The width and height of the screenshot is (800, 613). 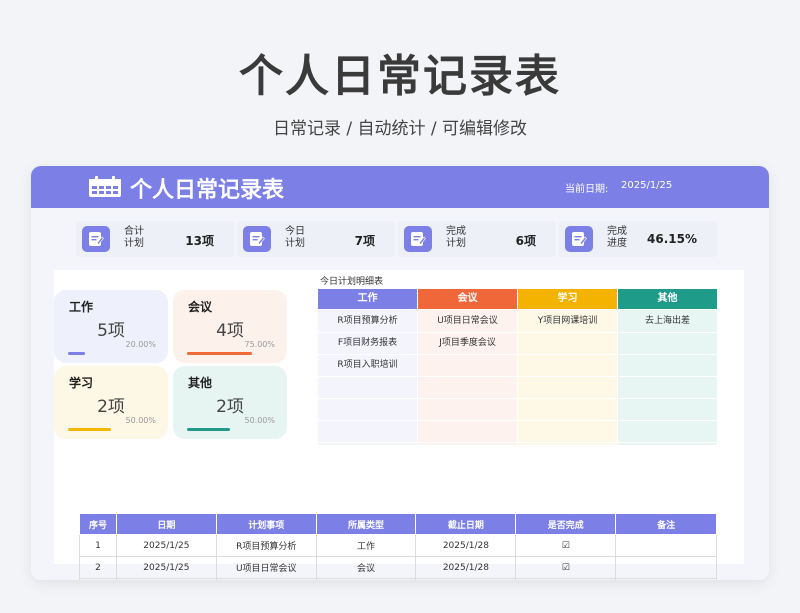 I want to click on table-cell: 2, so click(x=98, y=567).